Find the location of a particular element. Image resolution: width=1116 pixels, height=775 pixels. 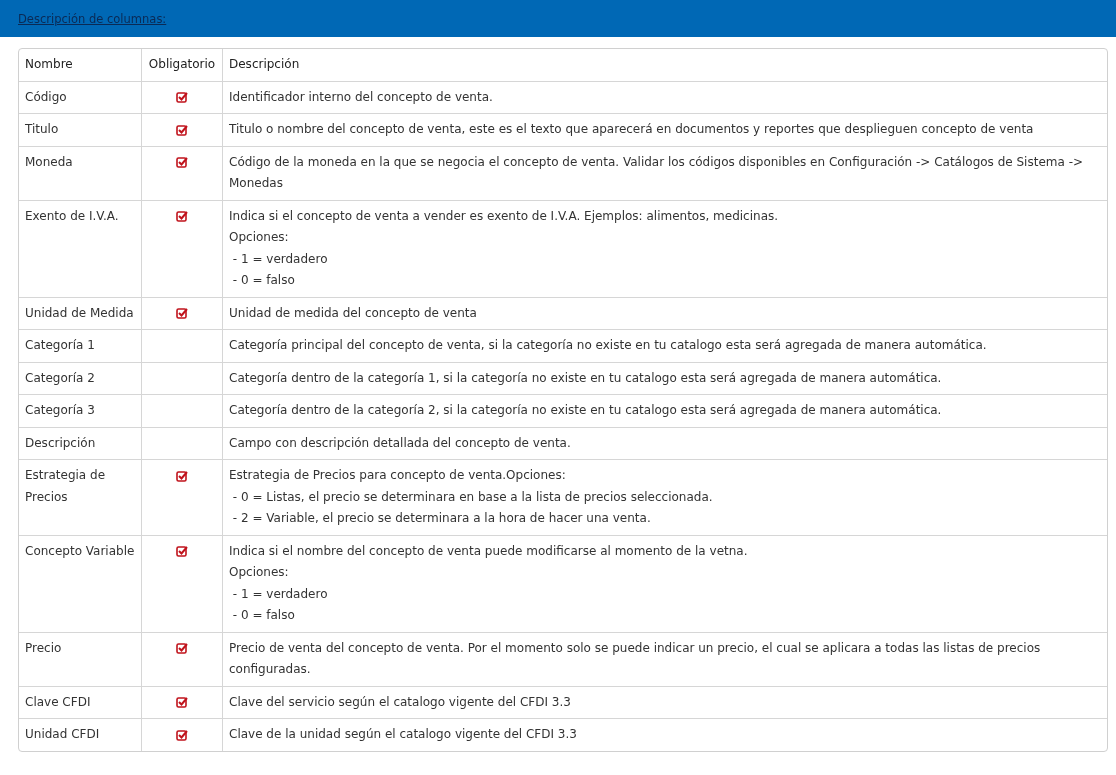

name-cell: Moneda is located at coordinates (80, 172).